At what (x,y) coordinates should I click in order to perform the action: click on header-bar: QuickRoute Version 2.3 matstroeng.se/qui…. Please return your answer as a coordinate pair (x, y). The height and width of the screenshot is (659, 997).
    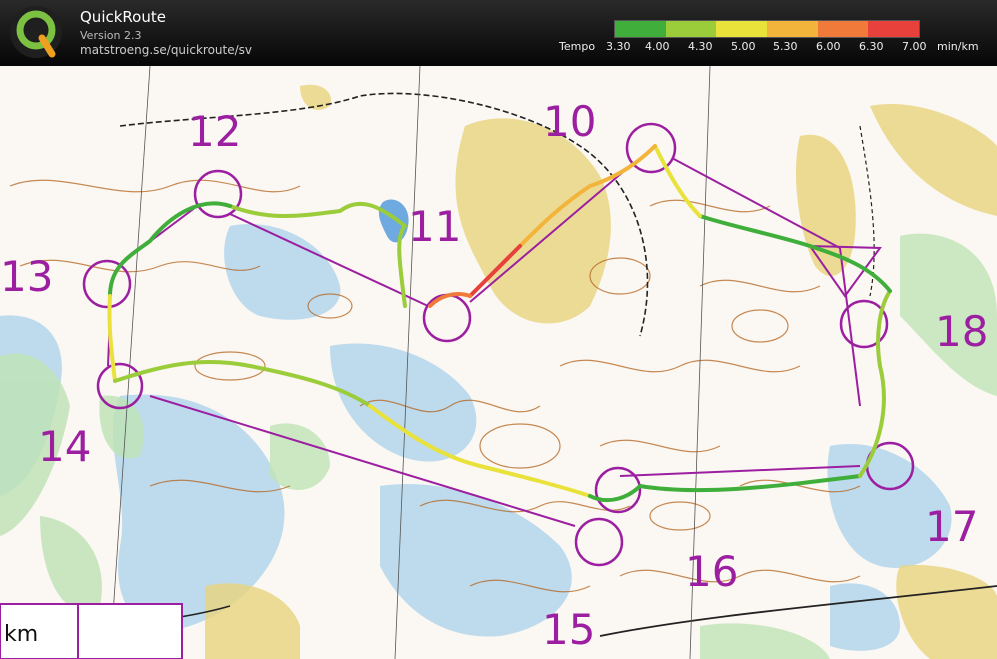
    Looking at the image, I should click on (498, 33).